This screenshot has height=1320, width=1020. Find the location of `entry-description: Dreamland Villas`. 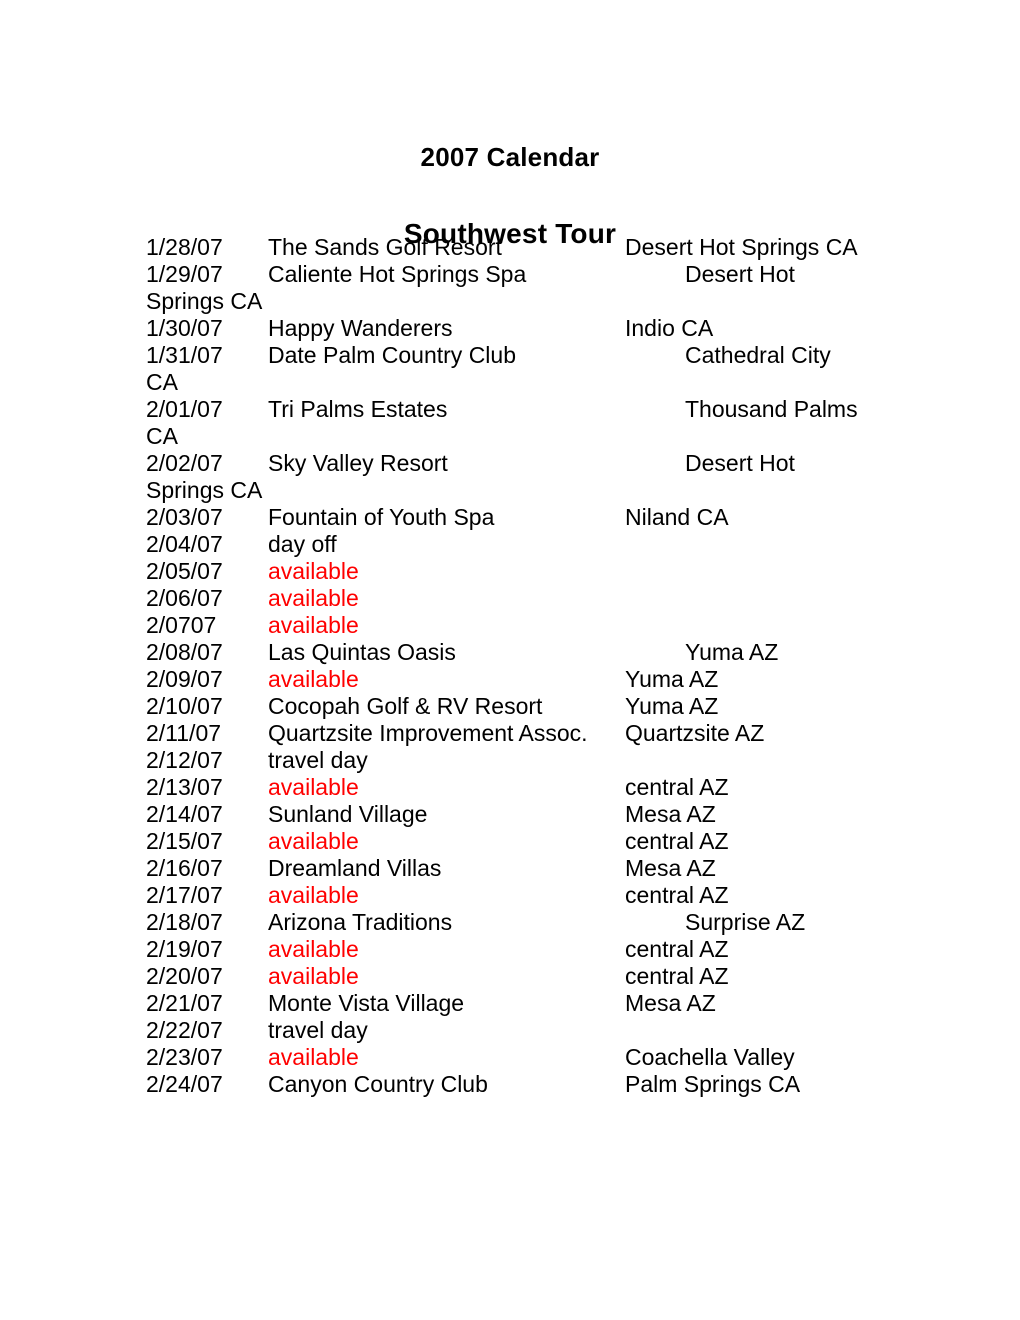

entry-description: Dreamland Villas is located at coordinates (355, 868).